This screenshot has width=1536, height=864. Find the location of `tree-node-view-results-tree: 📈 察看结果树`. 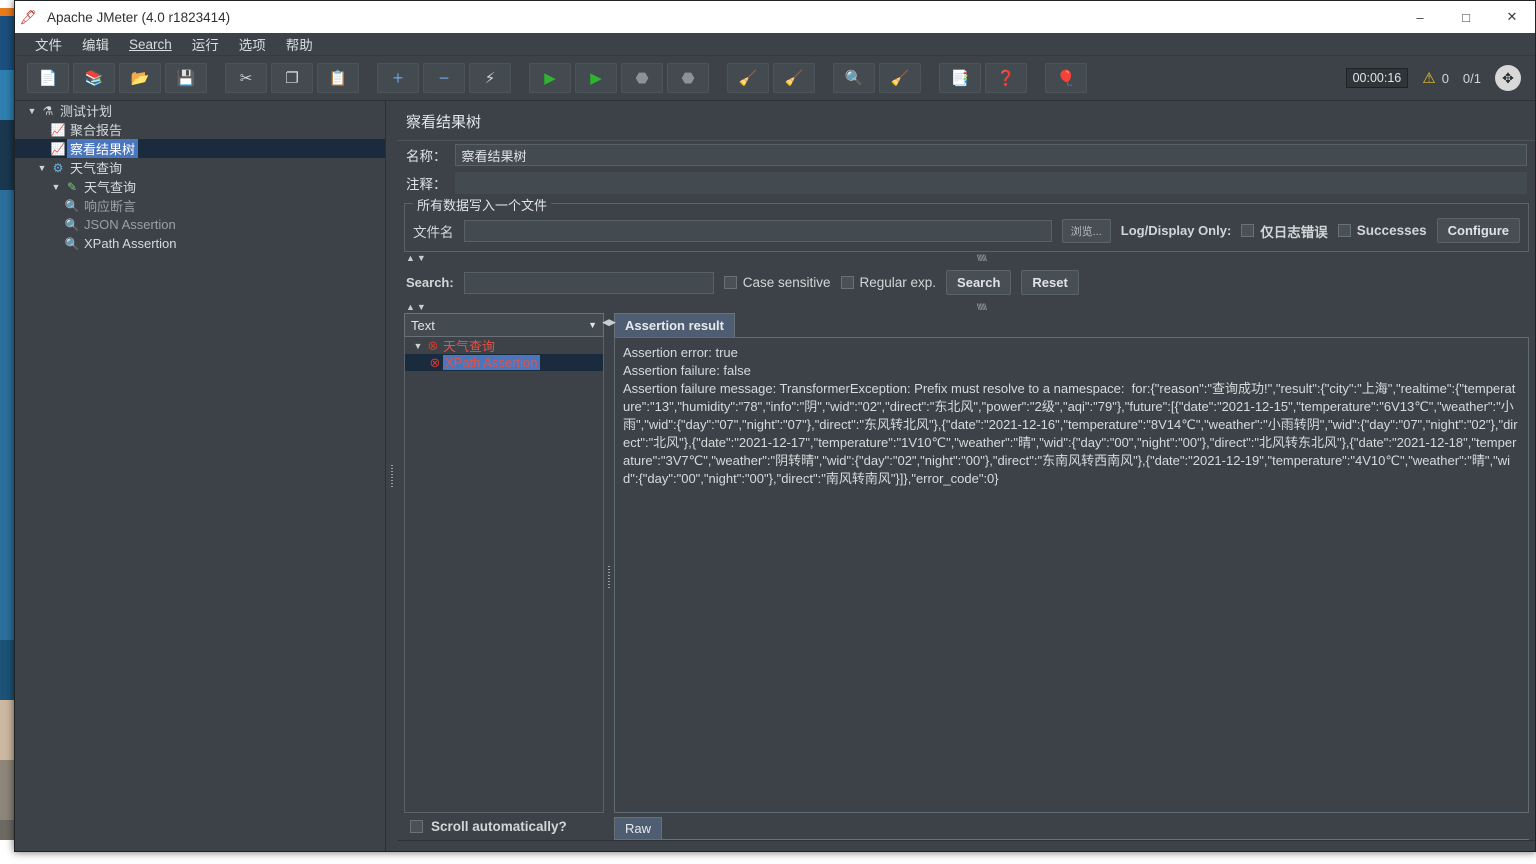

tree-node-view-results-tree: 📈 察看结果树 is located at coordinates (200, 148).